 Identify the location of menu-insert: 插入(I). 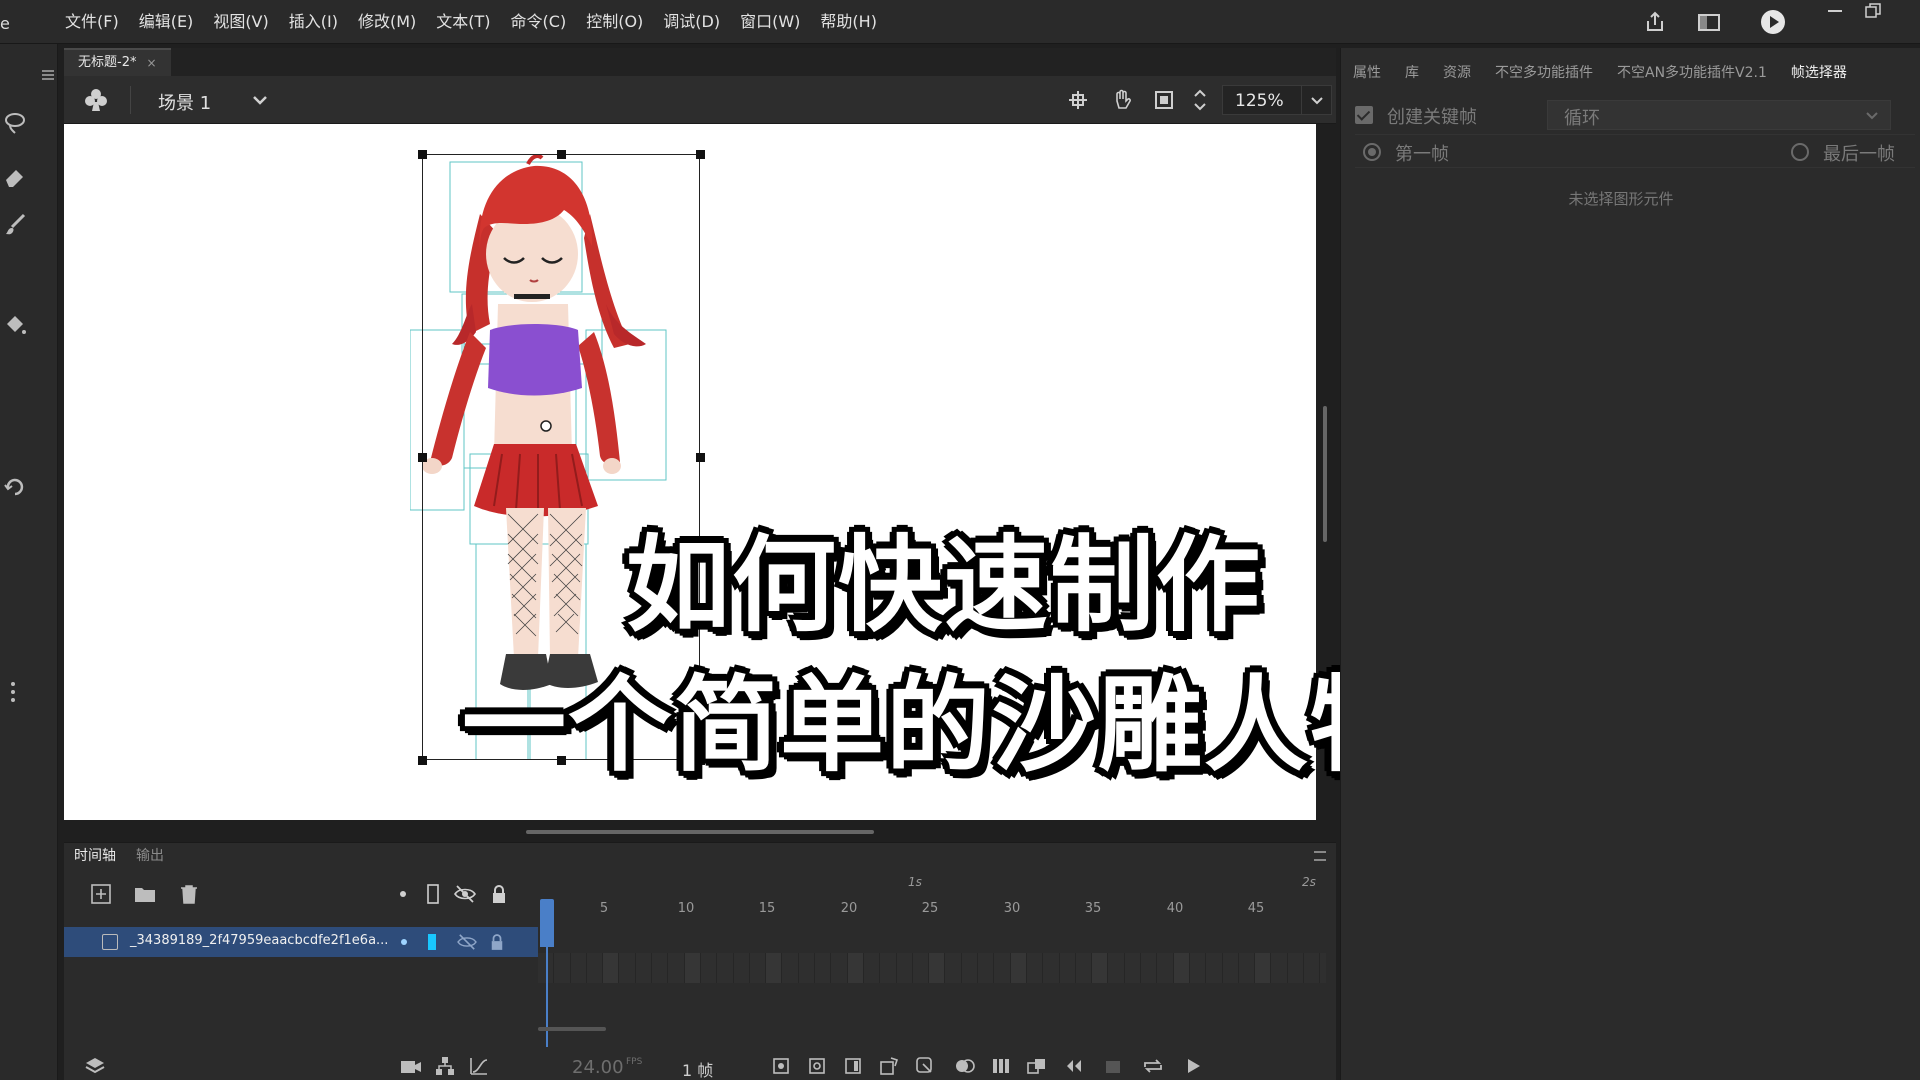
(313, 22).